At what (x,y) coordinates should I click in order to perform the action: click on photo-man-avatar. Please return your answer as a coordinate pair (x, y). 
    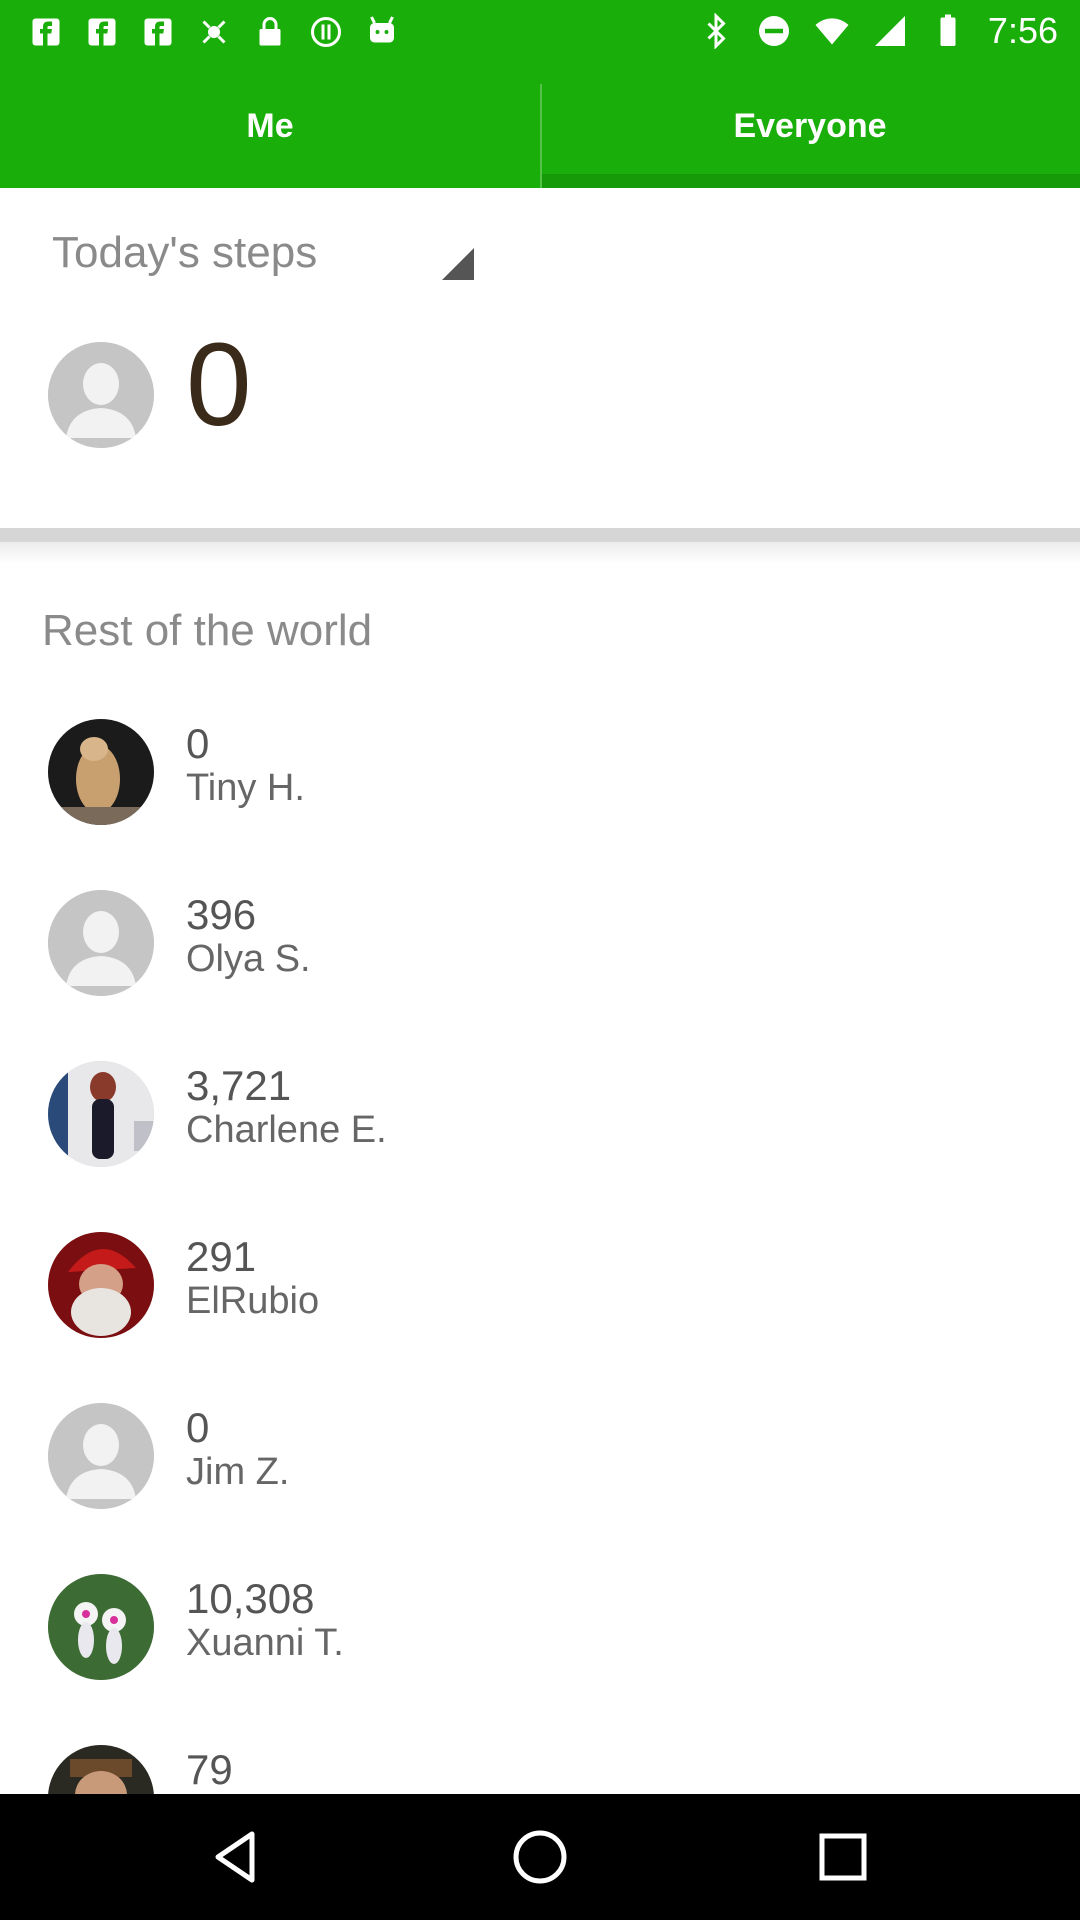
    Looking at the image, I should click on (101, 1769).